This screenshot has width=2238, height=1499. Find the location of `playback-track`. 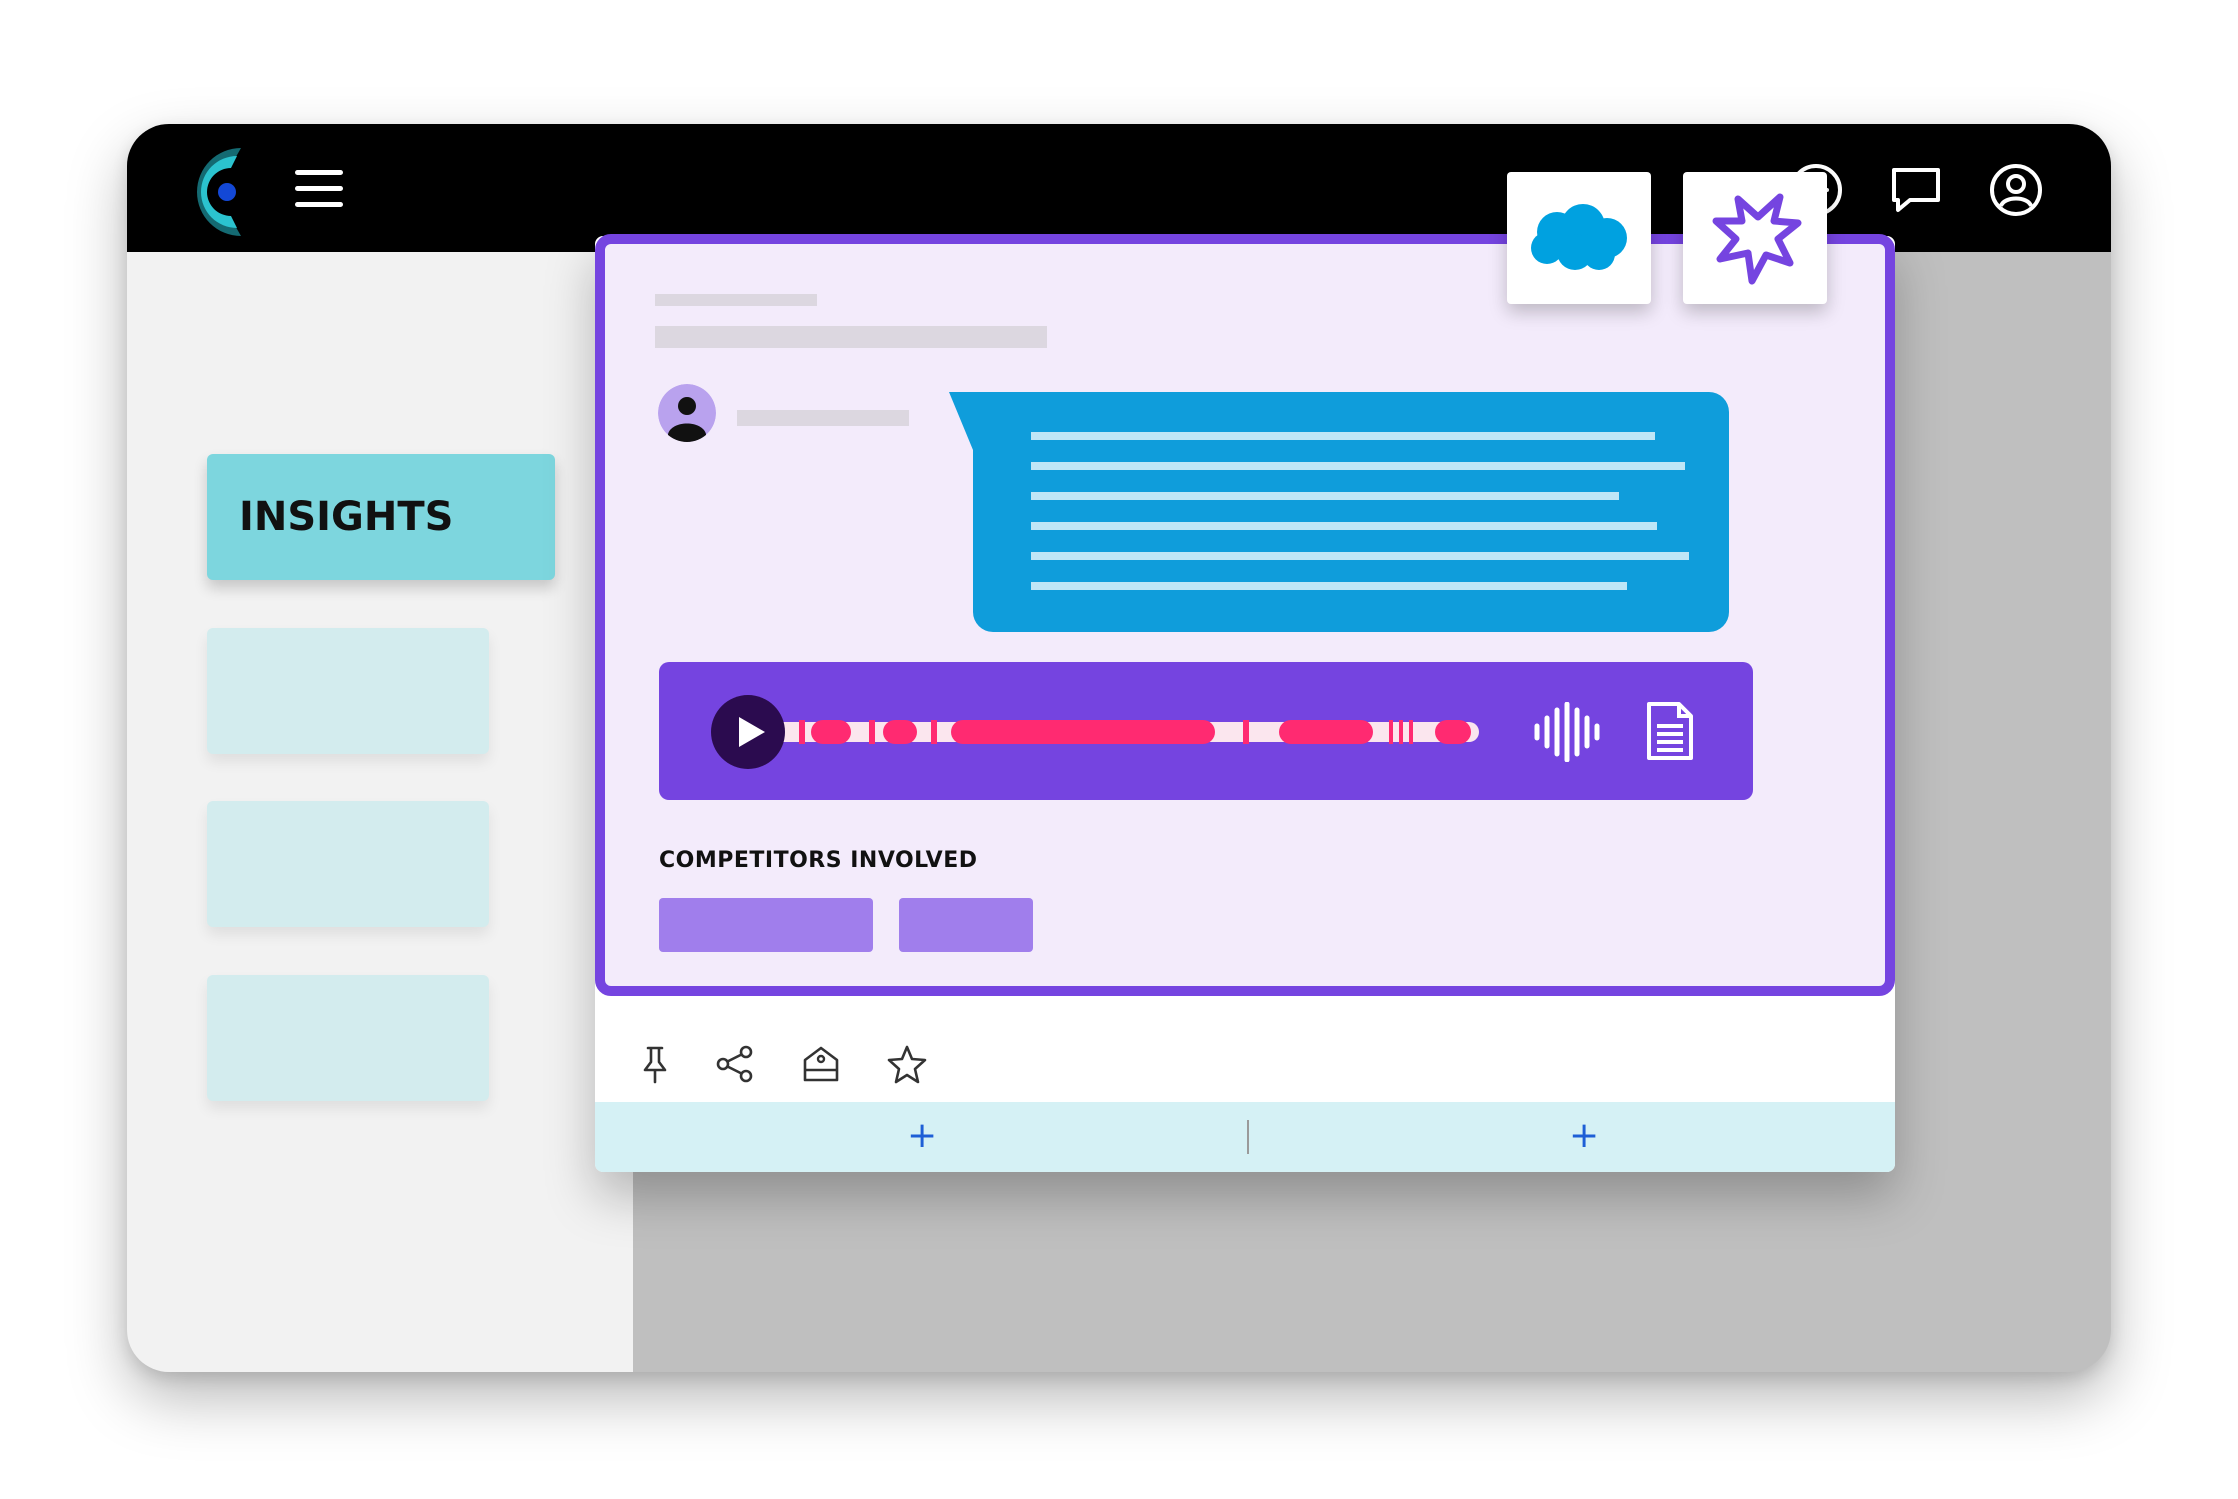

playback-track is located at coordinates (1119, 732).